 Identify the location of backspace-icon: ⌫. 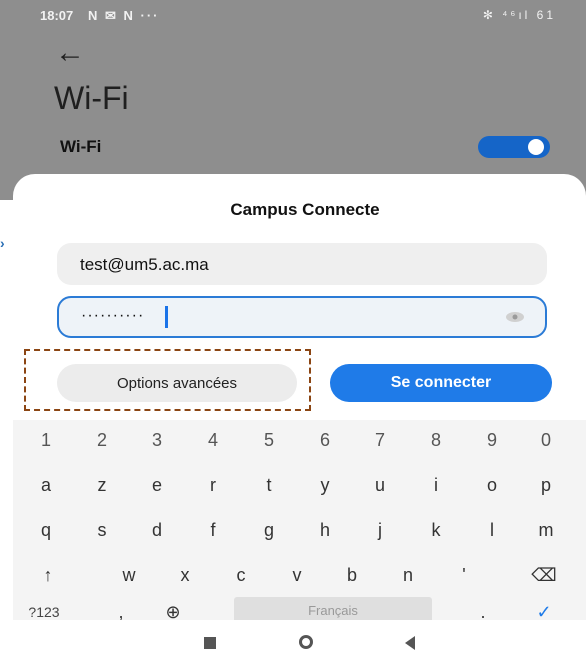
(544, 575).